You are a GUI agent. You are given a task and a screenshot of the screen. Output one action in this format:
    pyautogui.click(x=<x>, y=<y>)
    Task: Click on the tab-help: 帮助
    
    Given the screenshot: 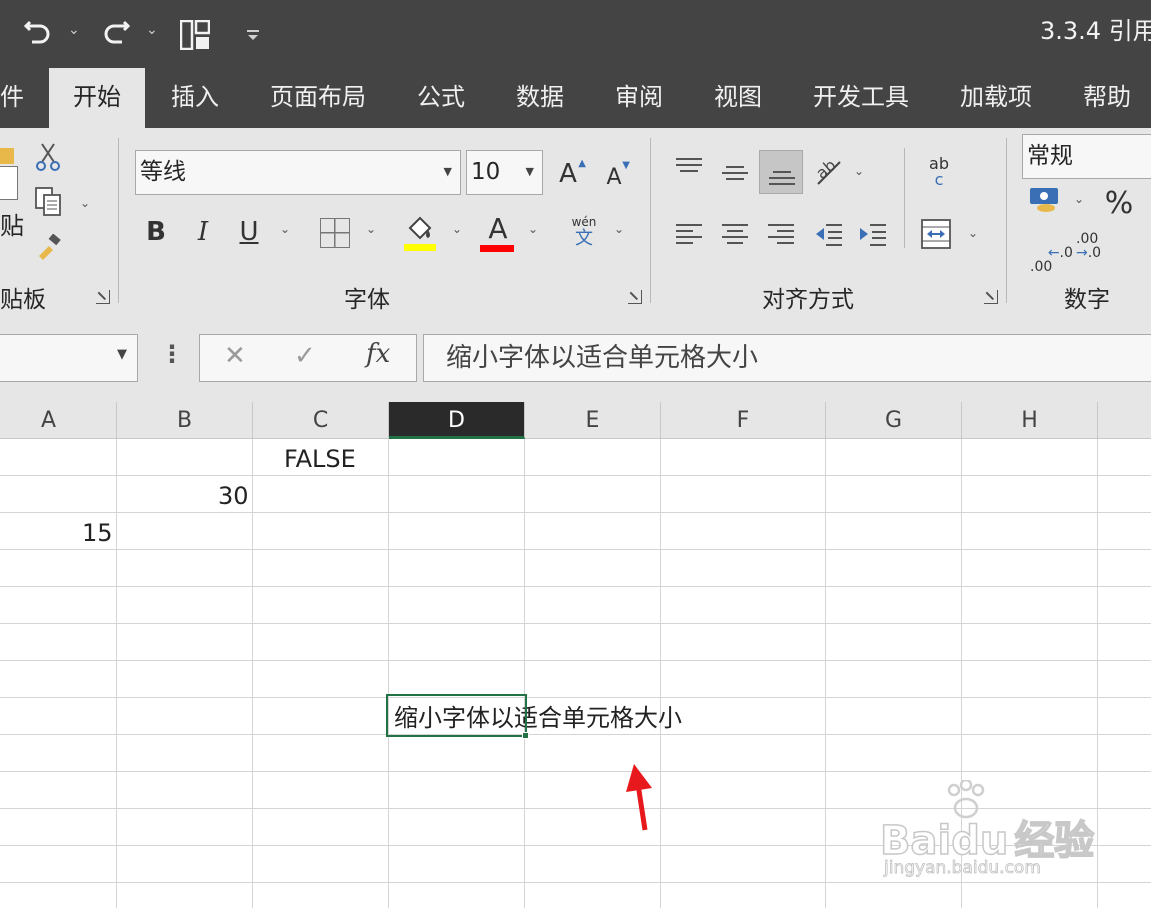 What is the action you would take?
    pyautogui.click(x=1107, y=98)
    